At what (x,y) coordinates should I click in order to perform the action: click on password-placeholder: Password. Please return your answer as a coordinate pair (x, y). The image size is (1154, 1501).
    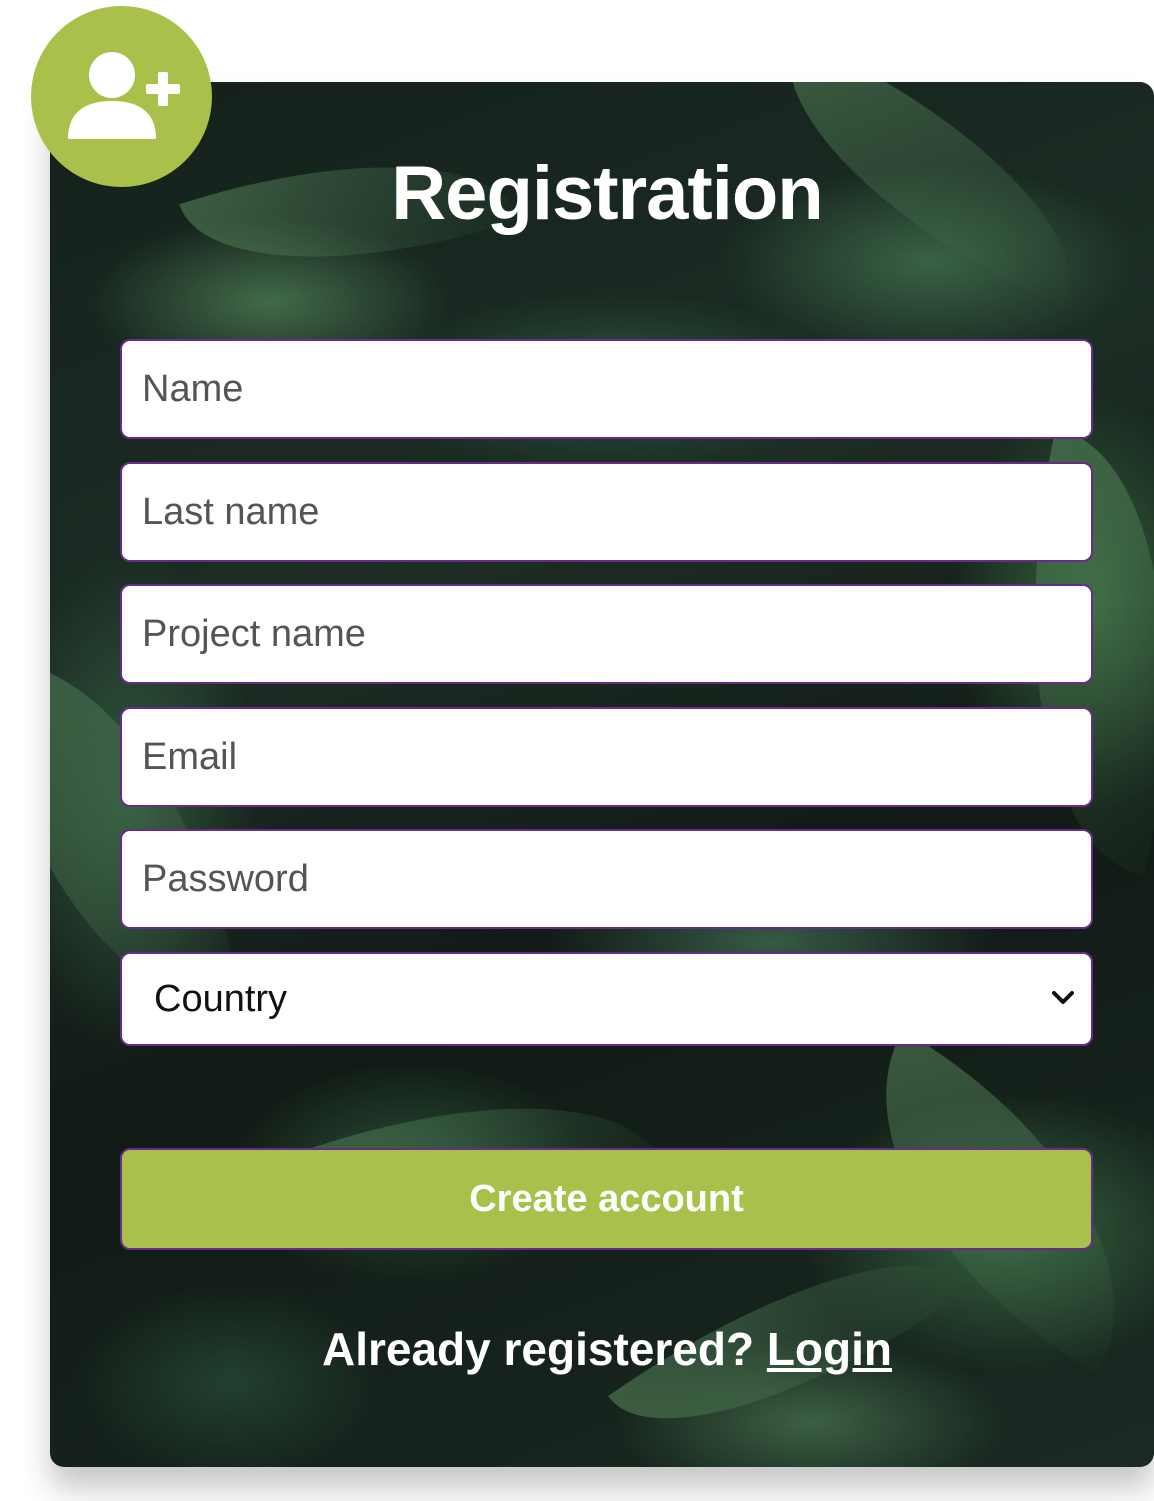
    Looking at the image, I should click on (225, 878).